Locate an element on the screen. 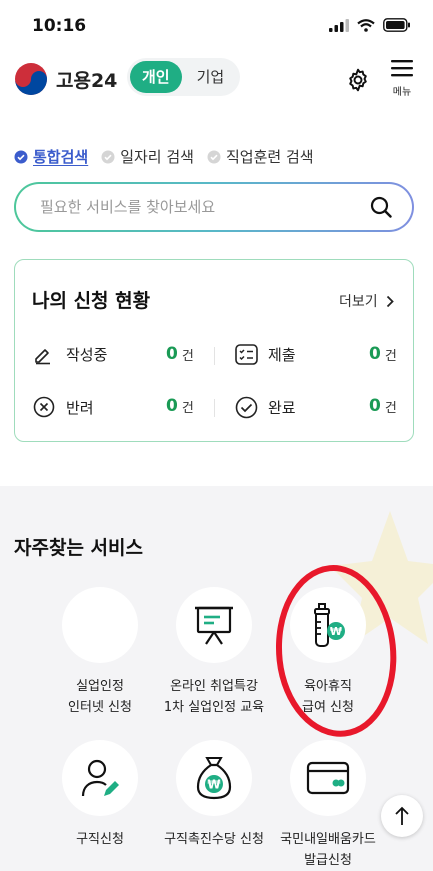 This screenshot has height=871, width=433. status-count-returned: 0건 is located at coordinates (180, 406).